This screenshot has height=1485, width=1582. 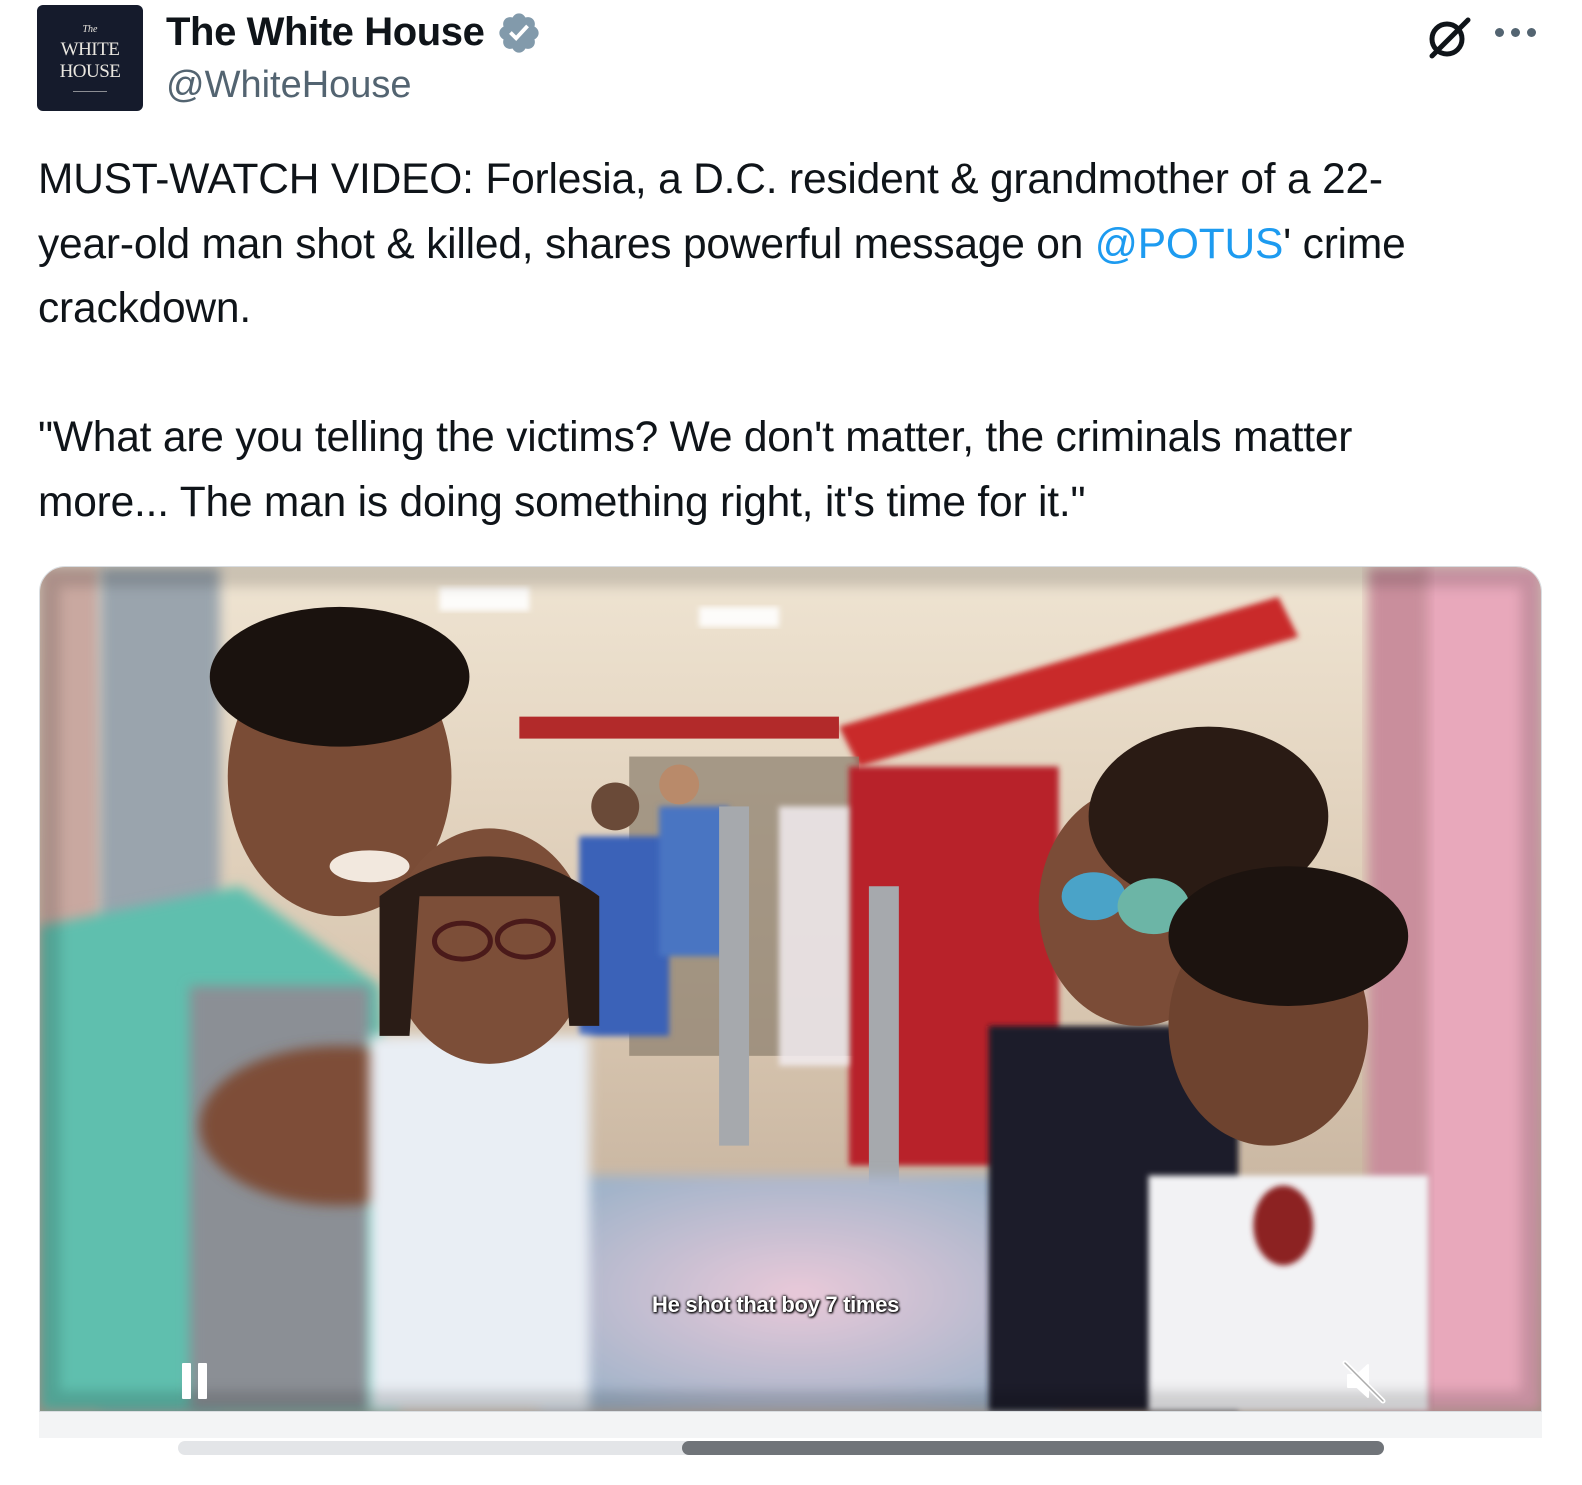 What do you see at coordinates (197, 1381) in the screenshot?
I see `pause-icon` at bounding box center [197, 1381].